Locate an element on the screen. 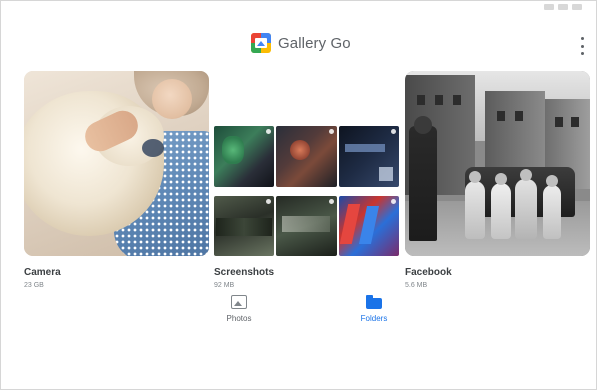  bottom-navigation: Photos Folders is located at coordinates (298, 314).